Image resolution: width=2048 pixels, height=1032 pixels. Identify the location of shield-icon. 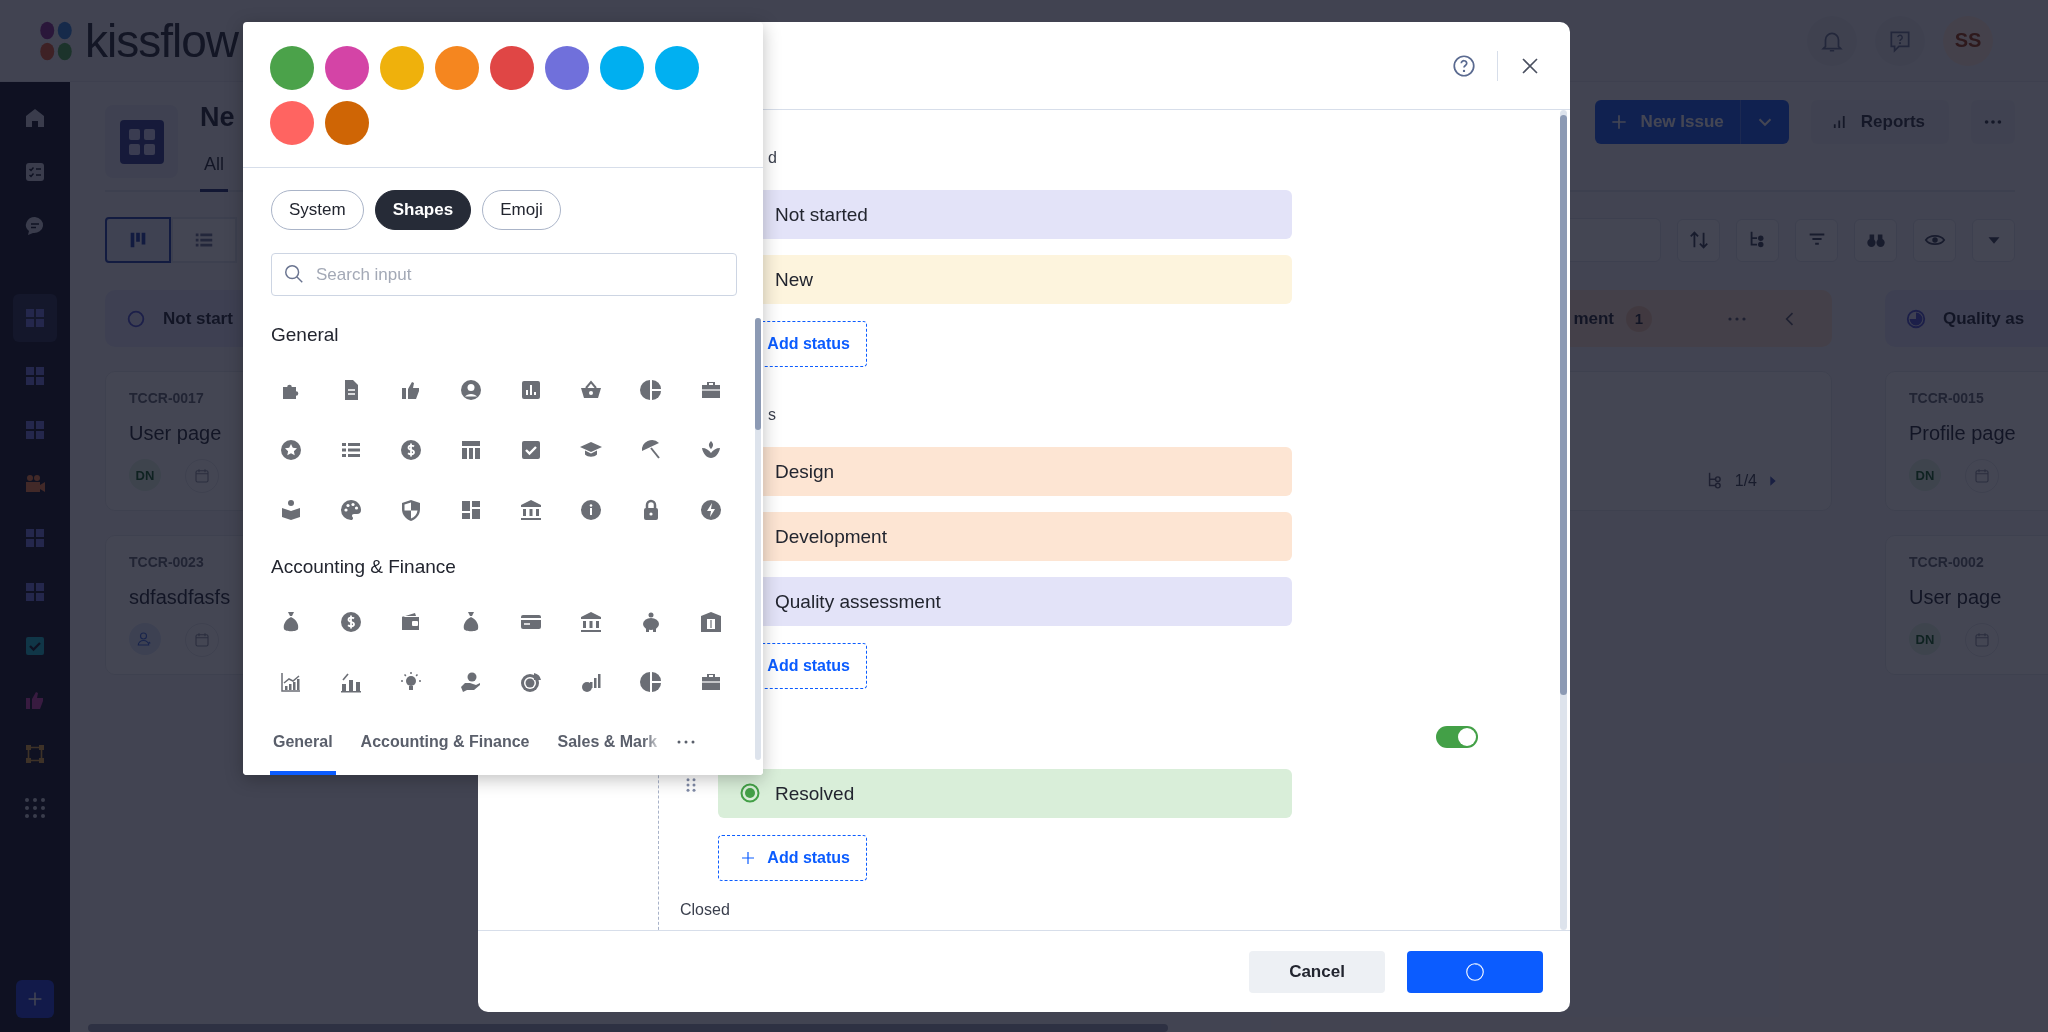
(411, 510).